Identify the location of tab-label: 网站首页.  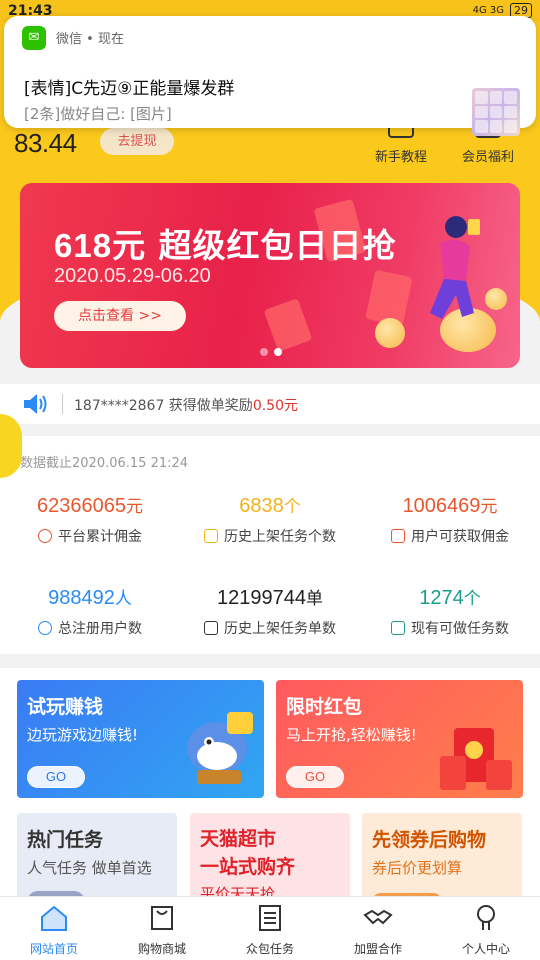
(53, 949).